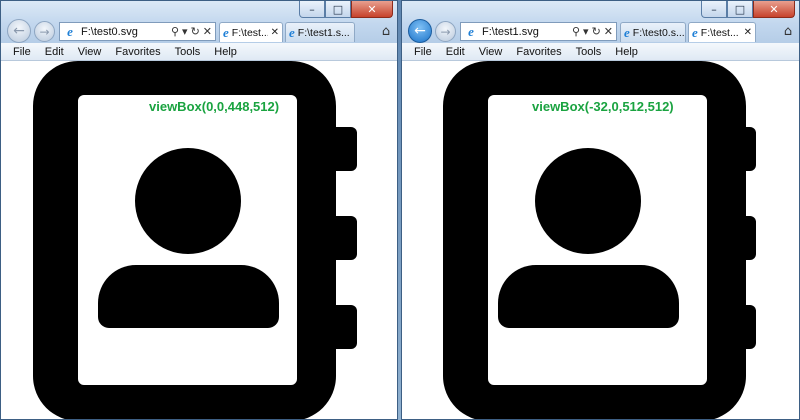 This screenshot has width=800, height=420. Describe the element at coordinates (603, 106) in the screenshot. I see `viewbox-label: viewBox(-32,0,512,512)` at that location.